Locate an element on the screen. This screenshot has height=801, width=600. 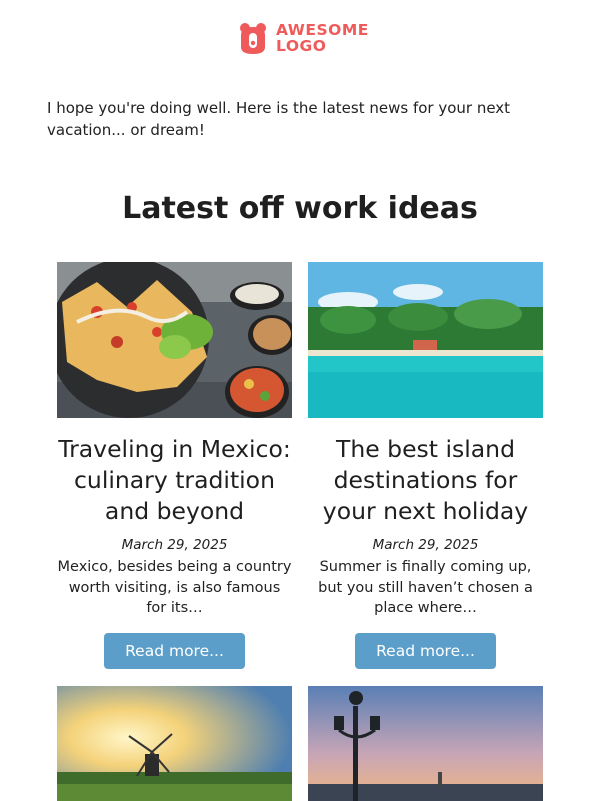
logo-wordmark: AWESOME LOGO is located at coordinates (322, 38).